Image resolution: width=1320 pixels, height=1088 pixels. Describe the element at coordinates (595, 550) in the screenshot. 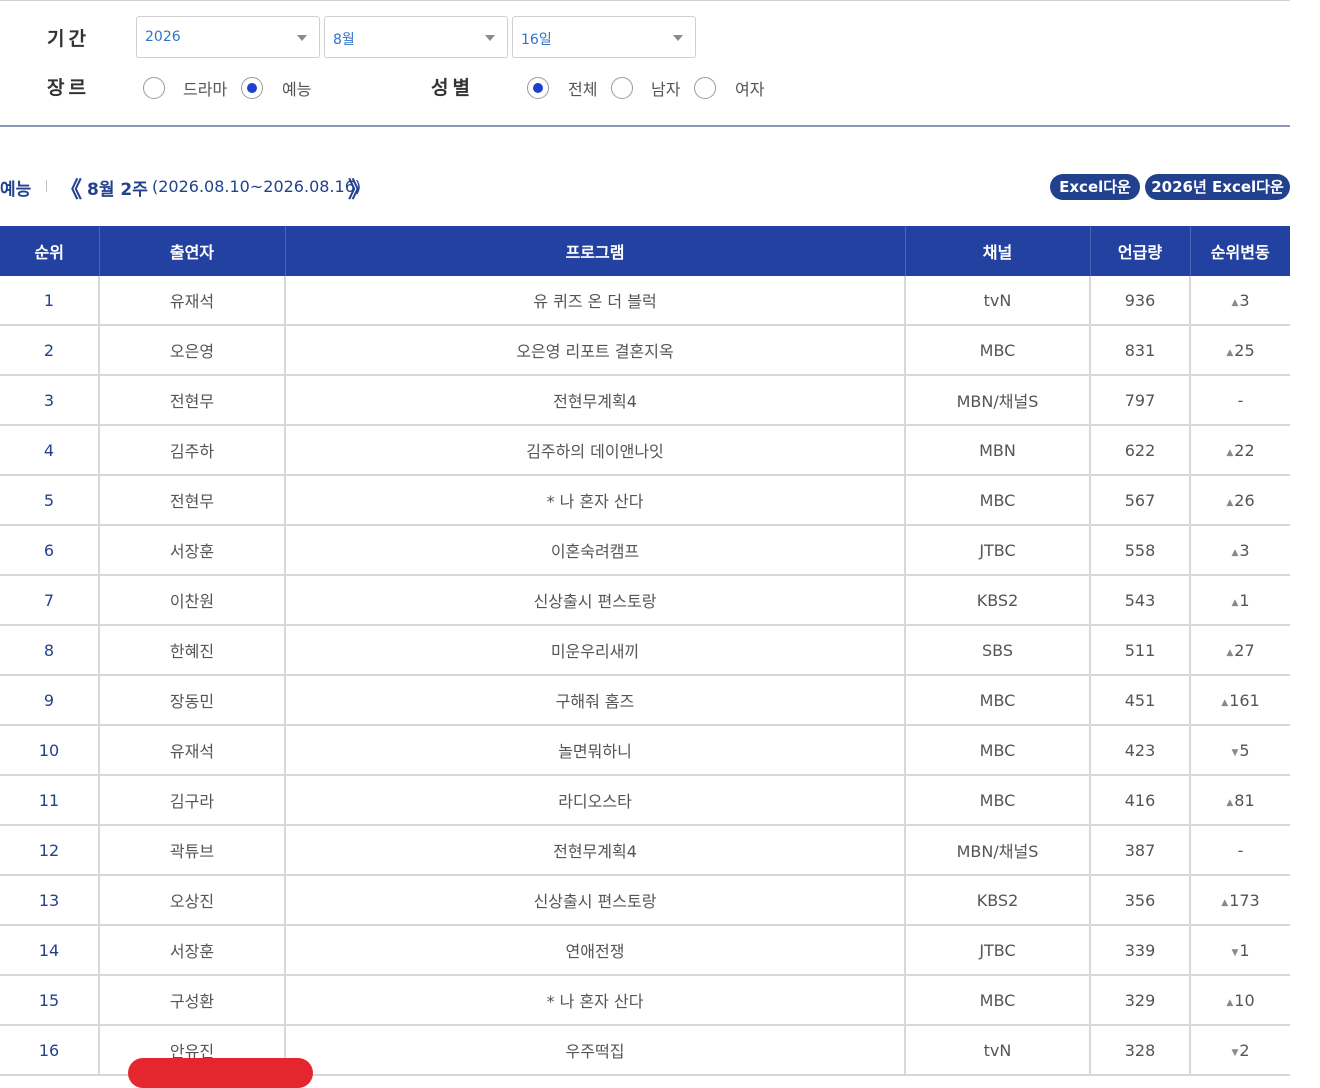

I see `program-cell: 이혼숙려캠프` at that location.